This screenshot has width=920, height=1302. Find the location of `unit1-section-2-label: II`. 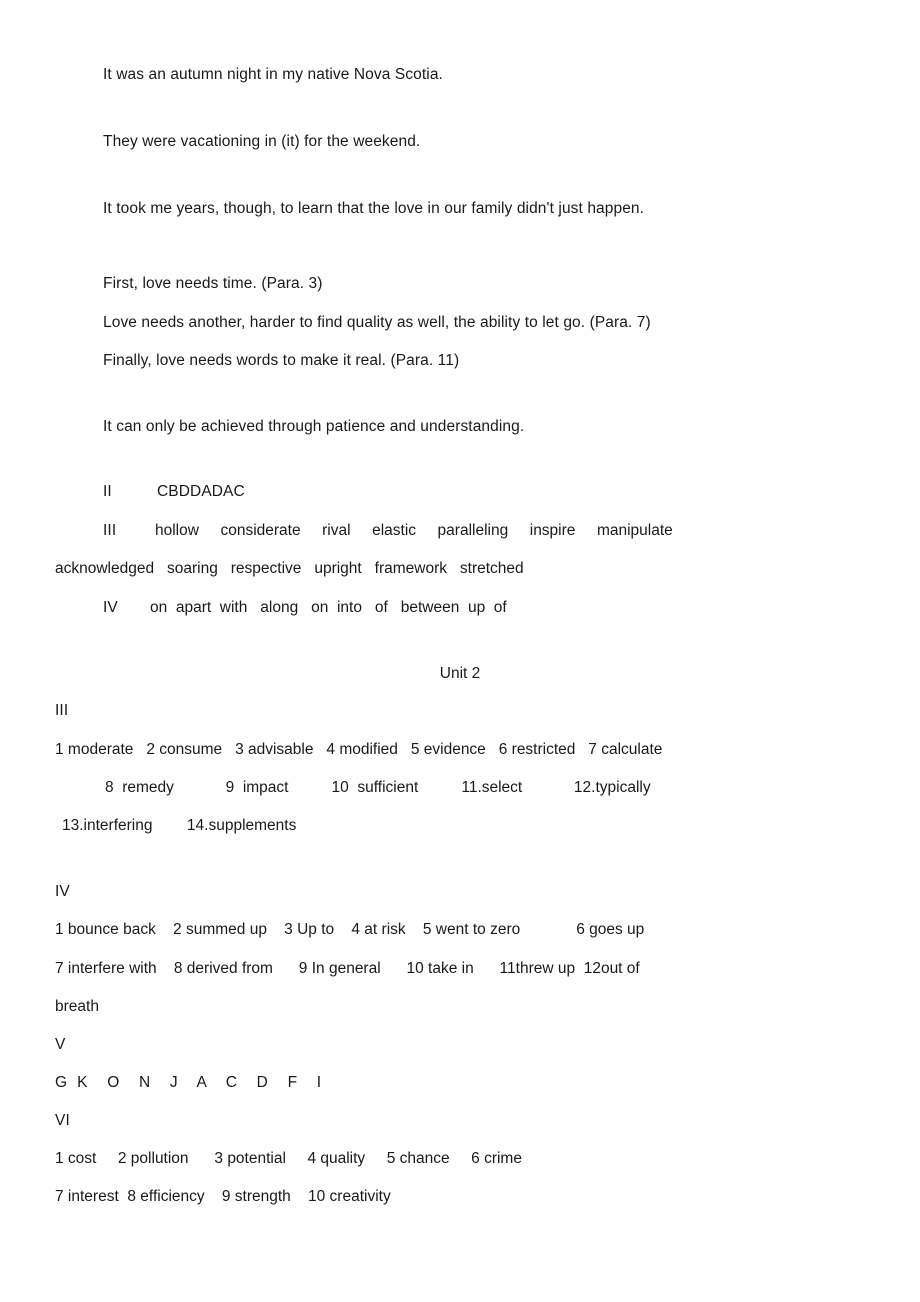

unit1-section-2-label: II is located at coordinates (107, 491).